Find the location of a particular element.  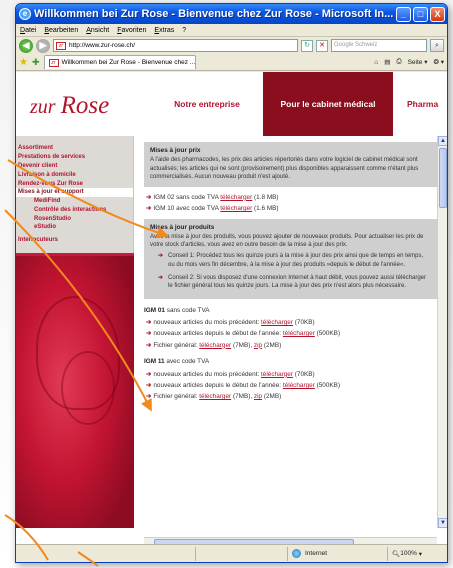

menu-extras: Extras is located at coordinates (164, 30).